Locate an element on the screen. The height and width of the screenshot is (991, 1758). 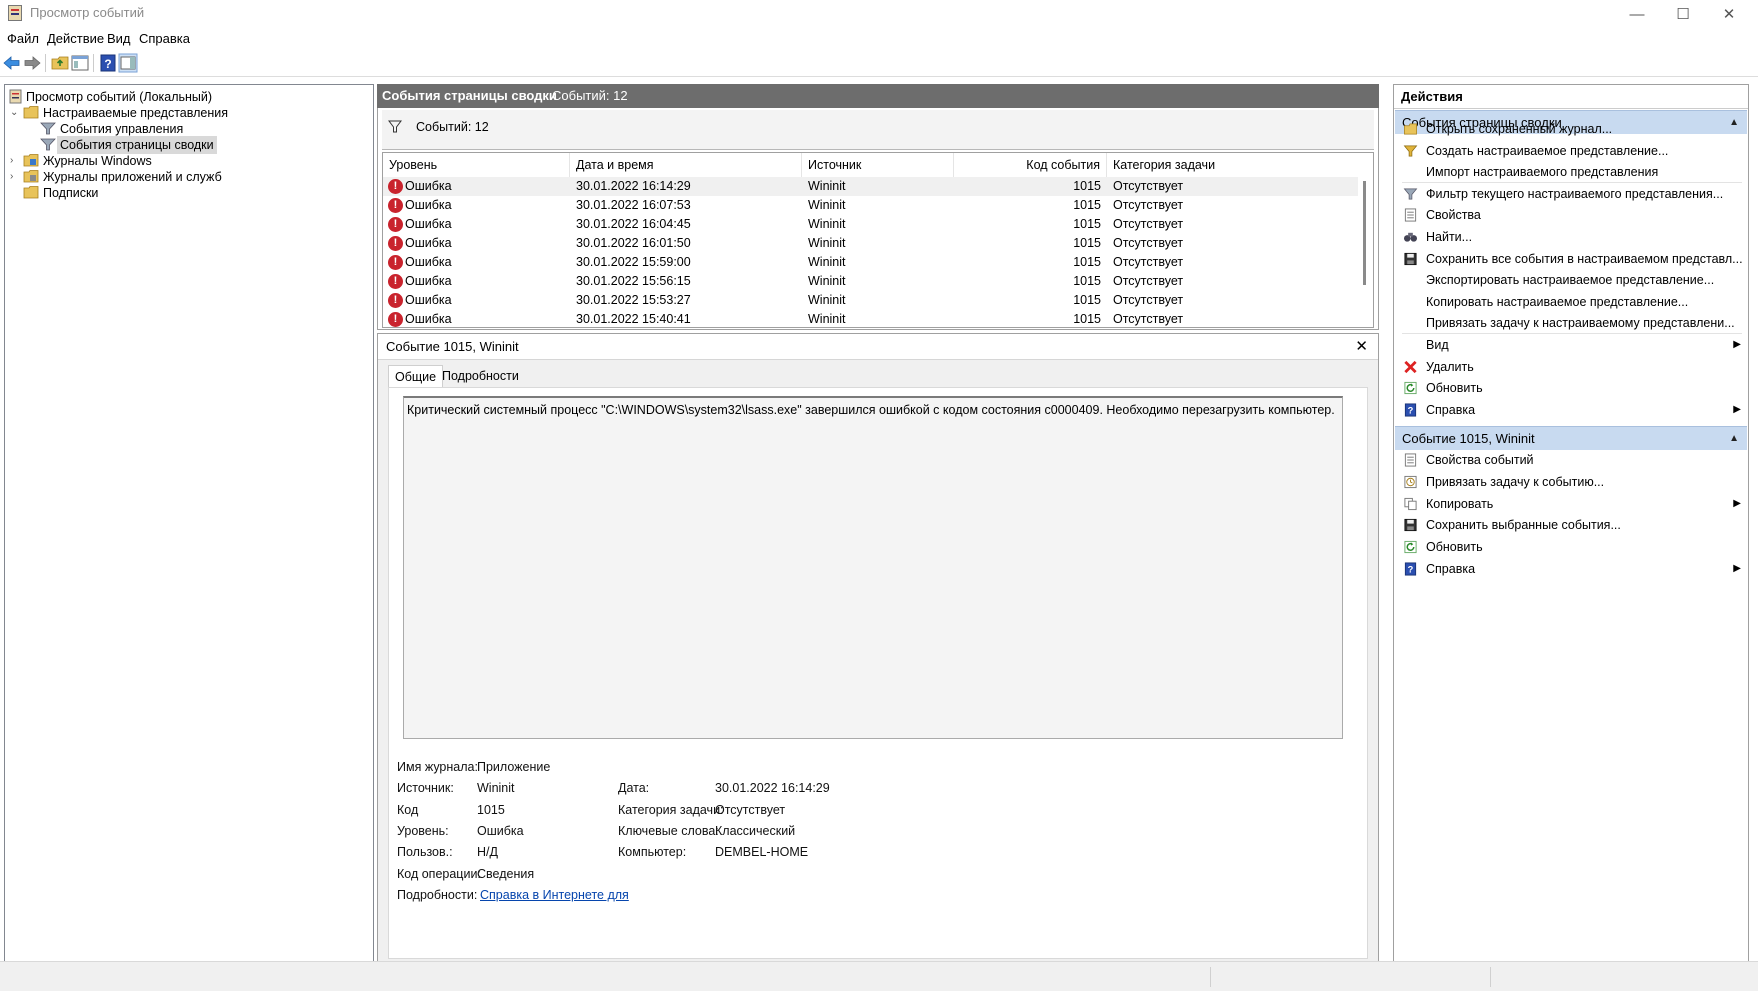
action-items1-13: ? Справка ▶ is located at coordinates (1571, 410).